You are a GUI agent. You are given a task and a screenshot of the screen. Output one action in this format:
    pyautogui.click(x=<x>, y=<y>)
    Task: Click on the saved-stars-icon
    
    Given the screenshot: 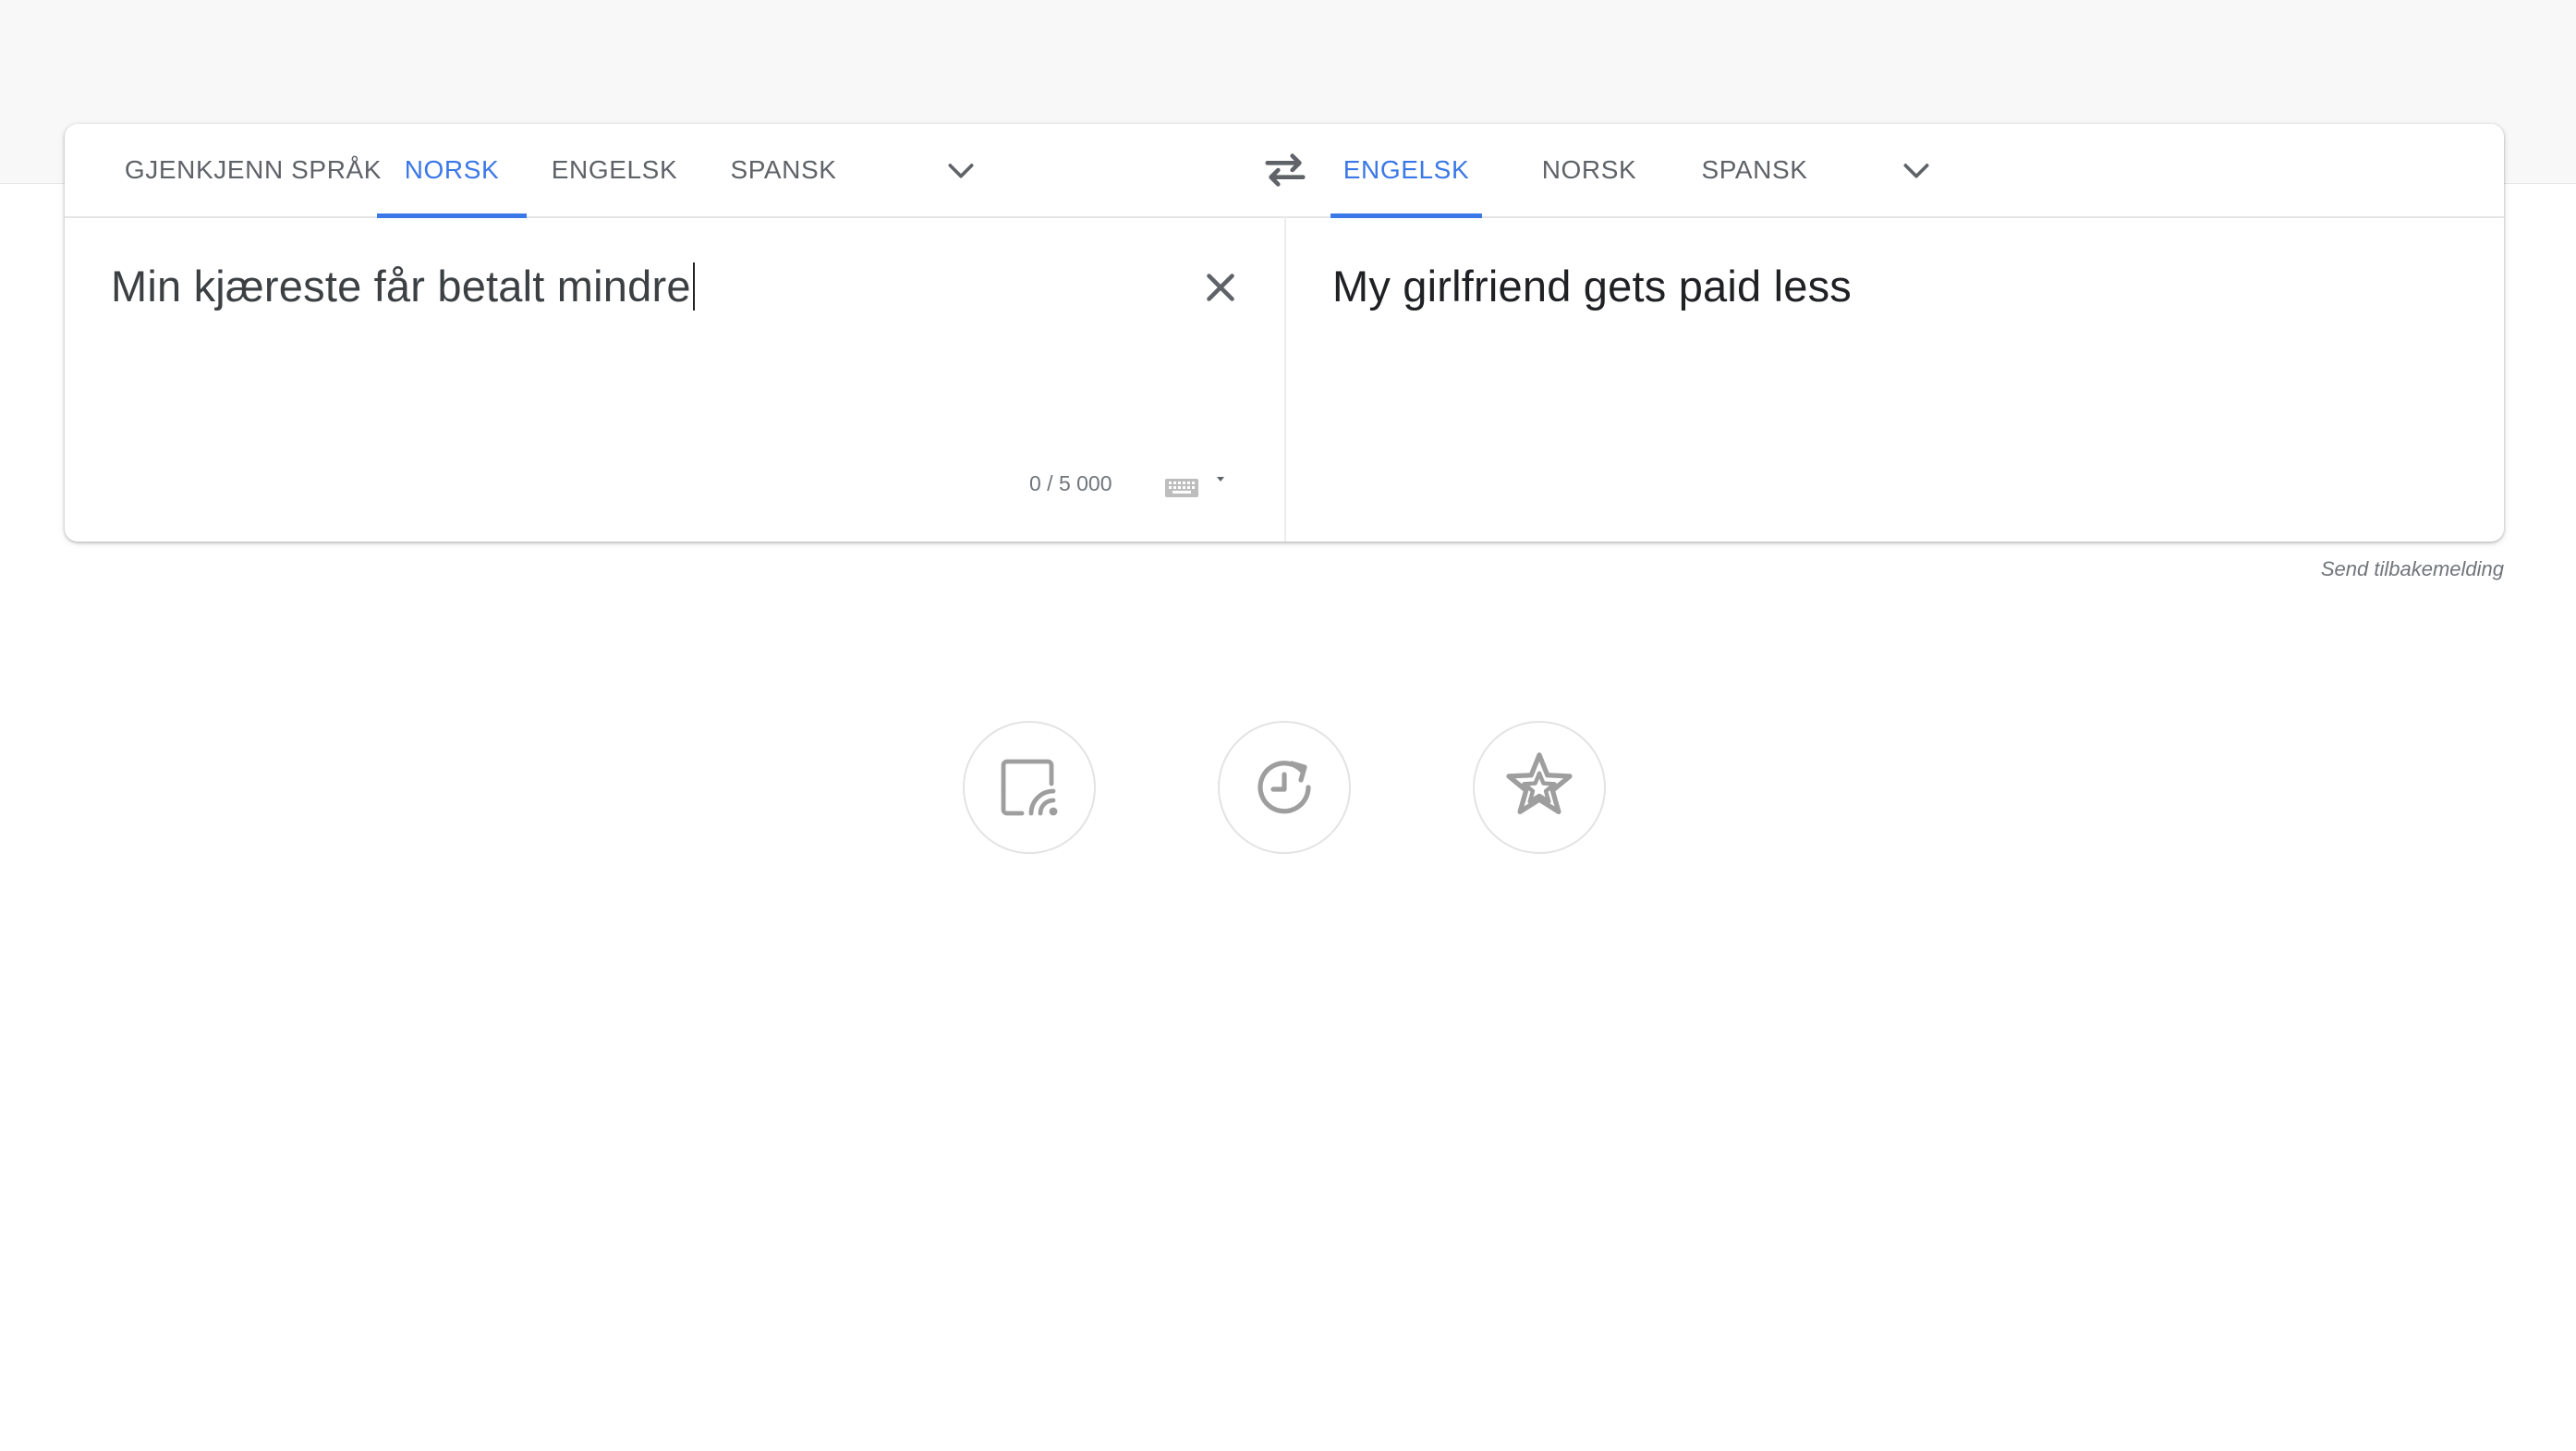 What is the action you would take?
    pyautogui.click(x=1539, y=783)
    